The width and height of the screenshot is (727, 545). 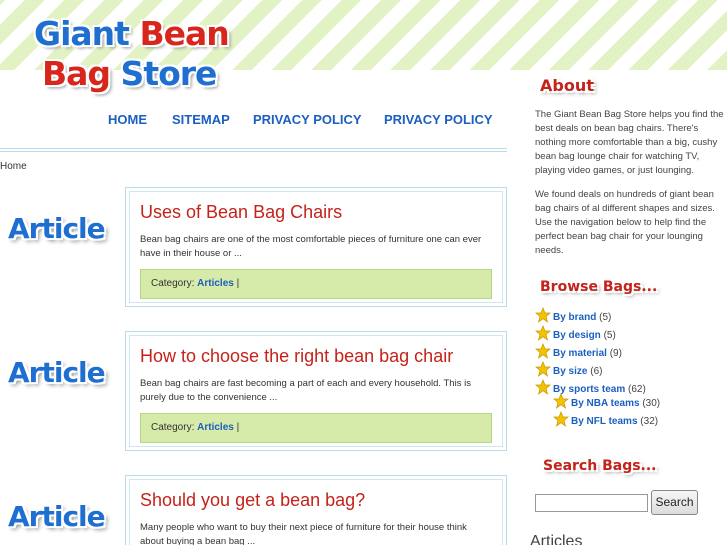 What do you see at coordinates (201, 119) in the screenshot?
I see `nav-sitemap: SITEMAP` at bounding box center [201, 119].